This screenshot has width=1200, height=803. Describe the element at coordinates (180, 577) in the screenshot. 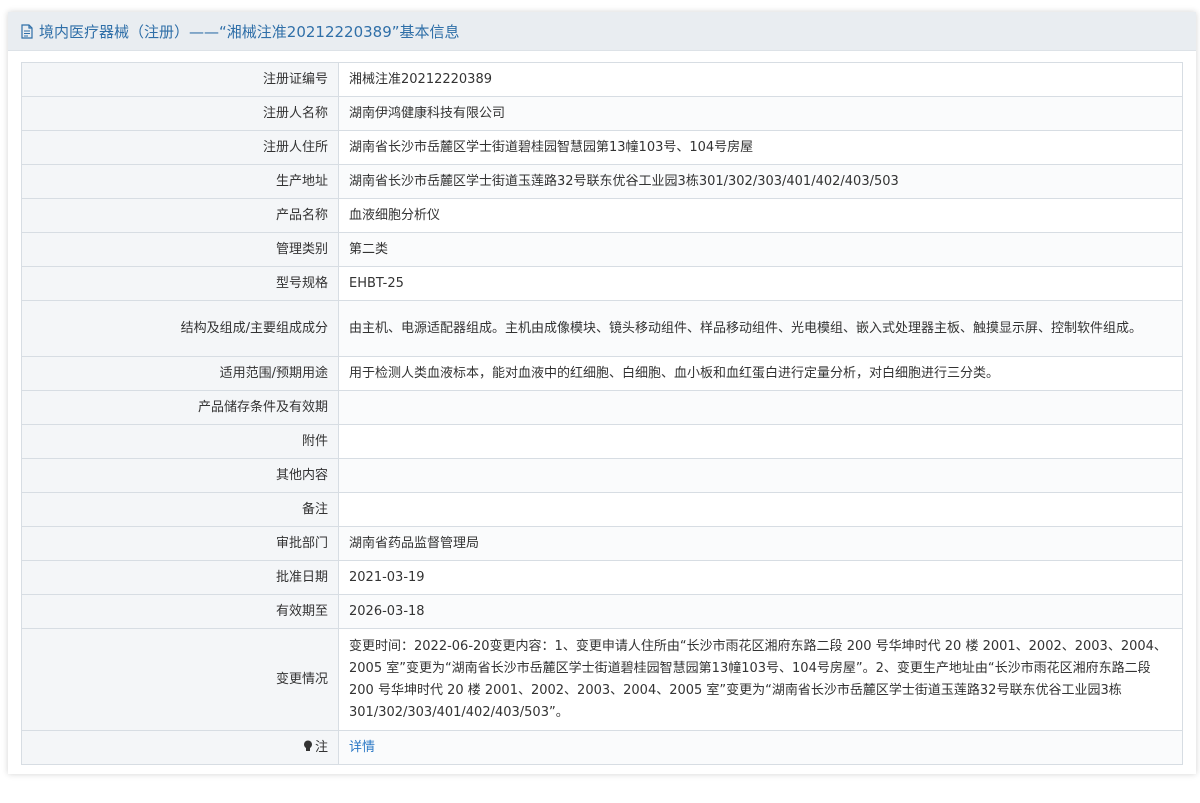

I see `row-label: 批准日期` at that location.